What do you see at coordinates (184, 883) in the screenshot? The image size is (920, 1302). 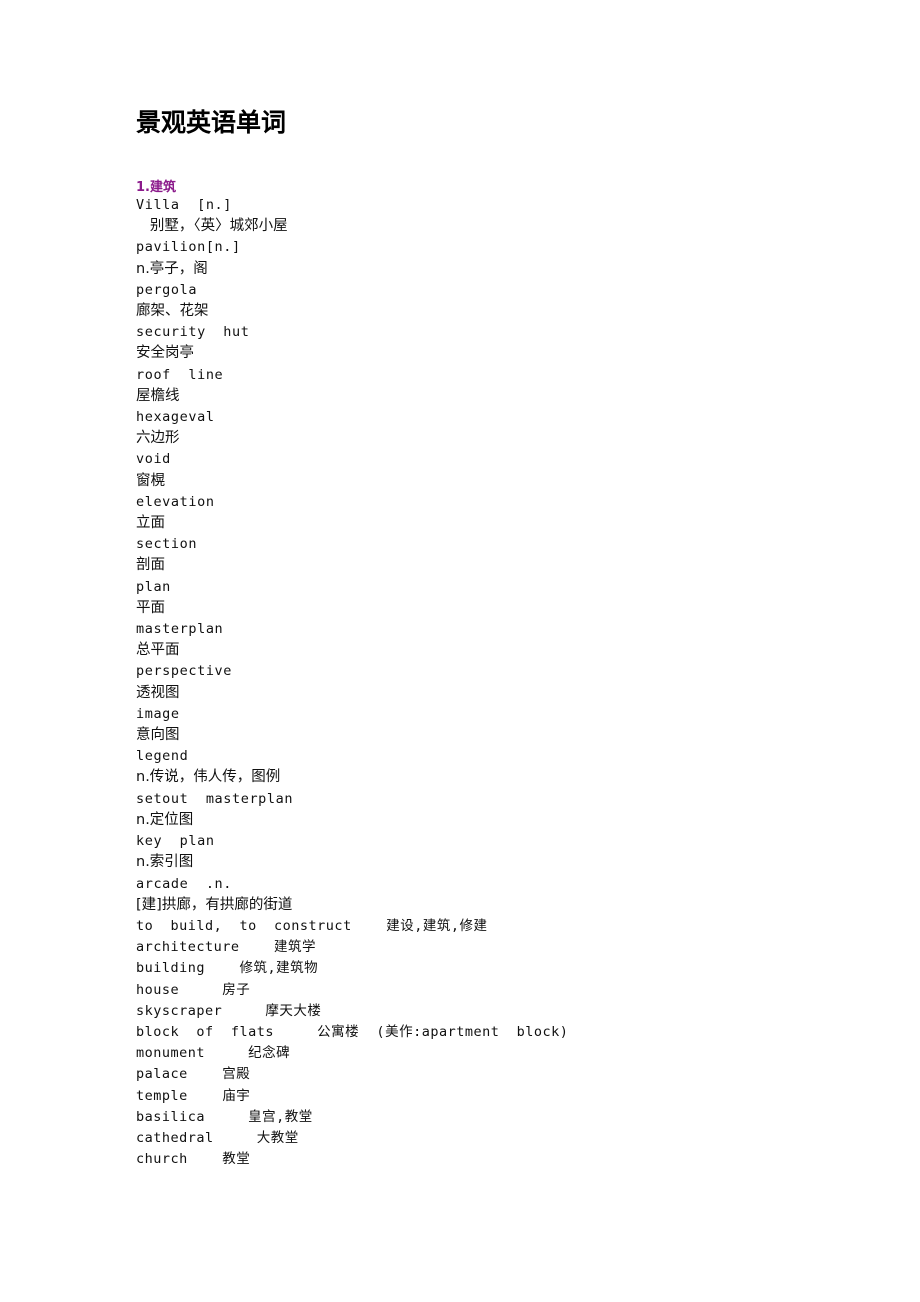 I see `vocab-line: arcade .n.` at bounding box center [184, 883].